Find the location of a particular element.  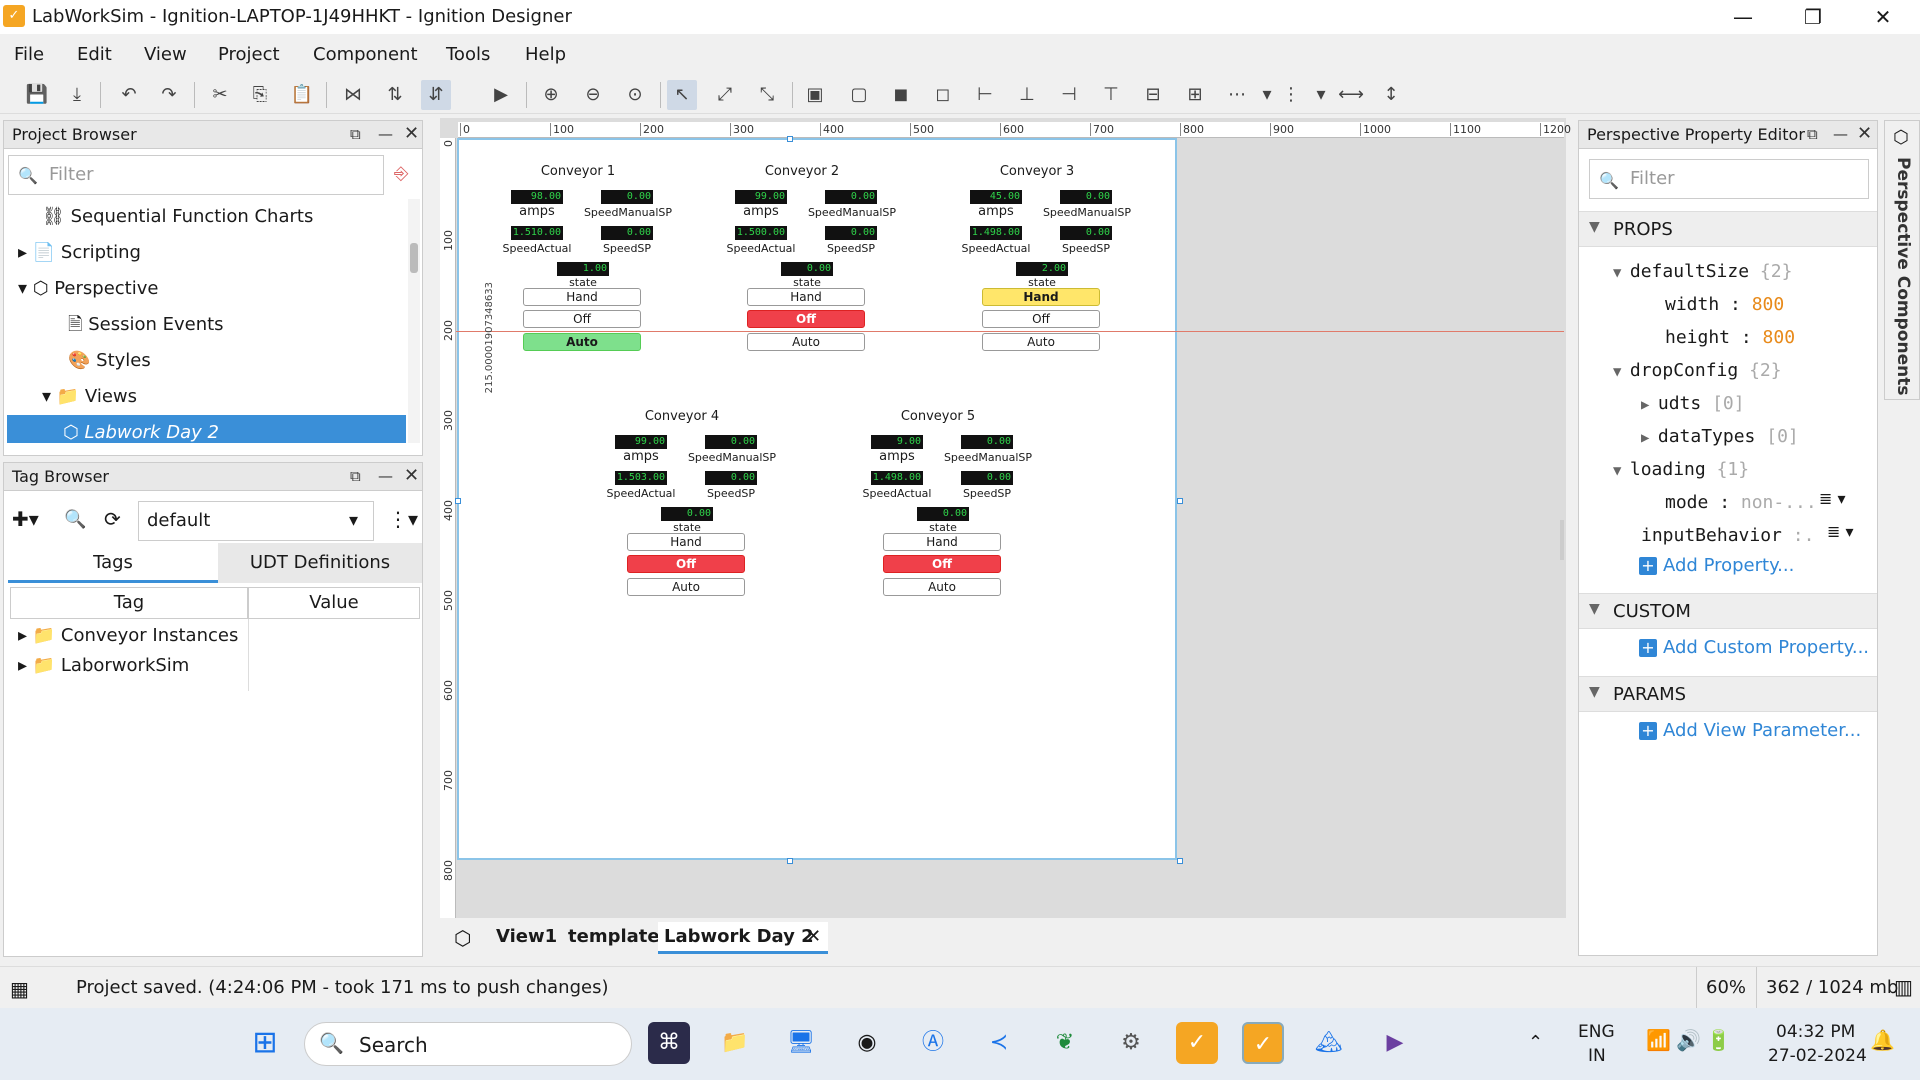

search-icon: 🔍 is located at coordinates (75, 519).